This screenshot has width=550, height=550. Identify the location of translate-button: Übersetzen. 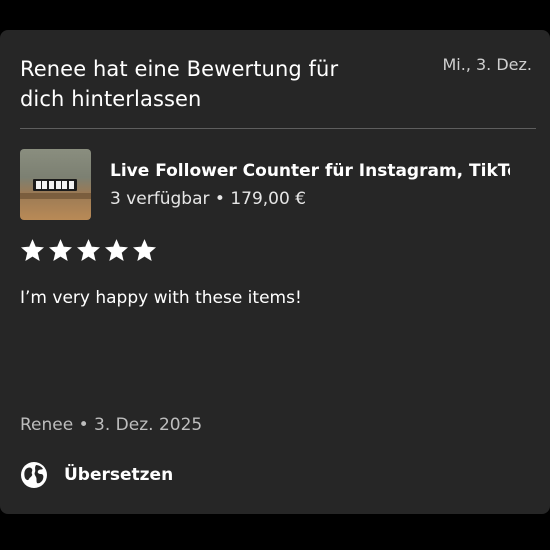
(96, 475).